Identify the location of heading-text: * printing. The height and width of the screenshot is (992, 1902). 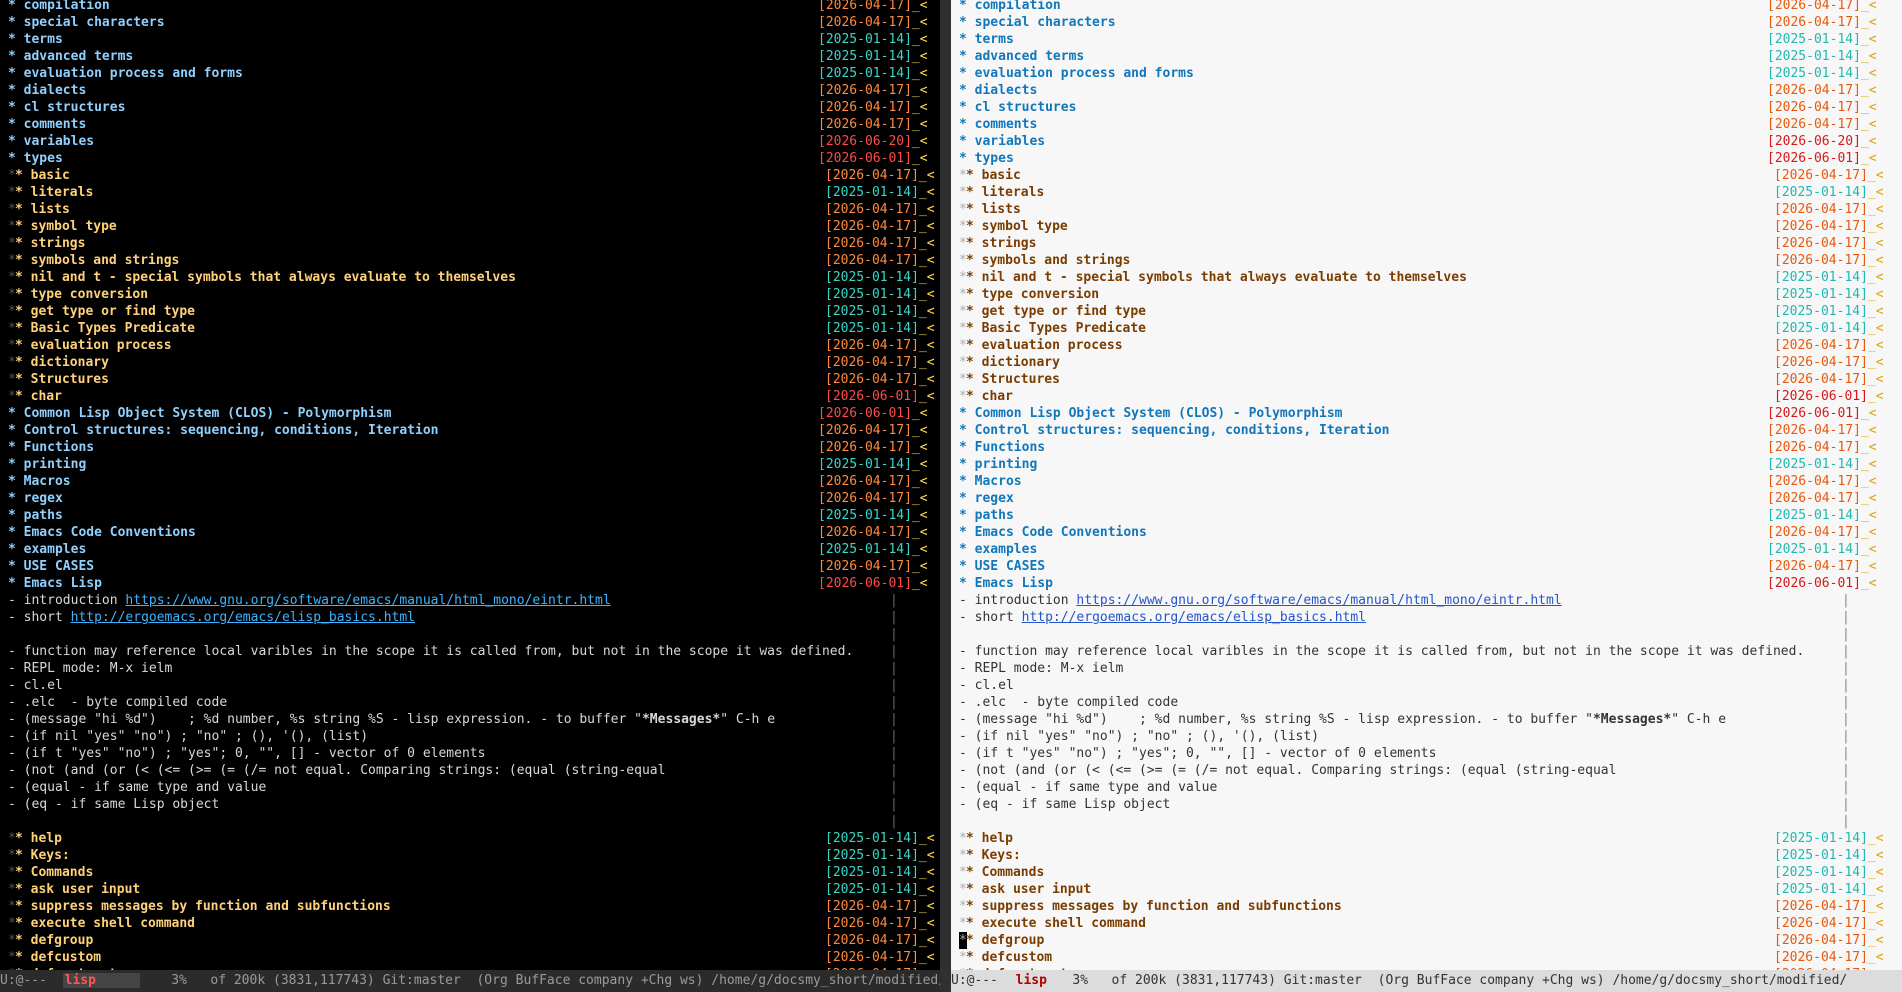
(998, 464).